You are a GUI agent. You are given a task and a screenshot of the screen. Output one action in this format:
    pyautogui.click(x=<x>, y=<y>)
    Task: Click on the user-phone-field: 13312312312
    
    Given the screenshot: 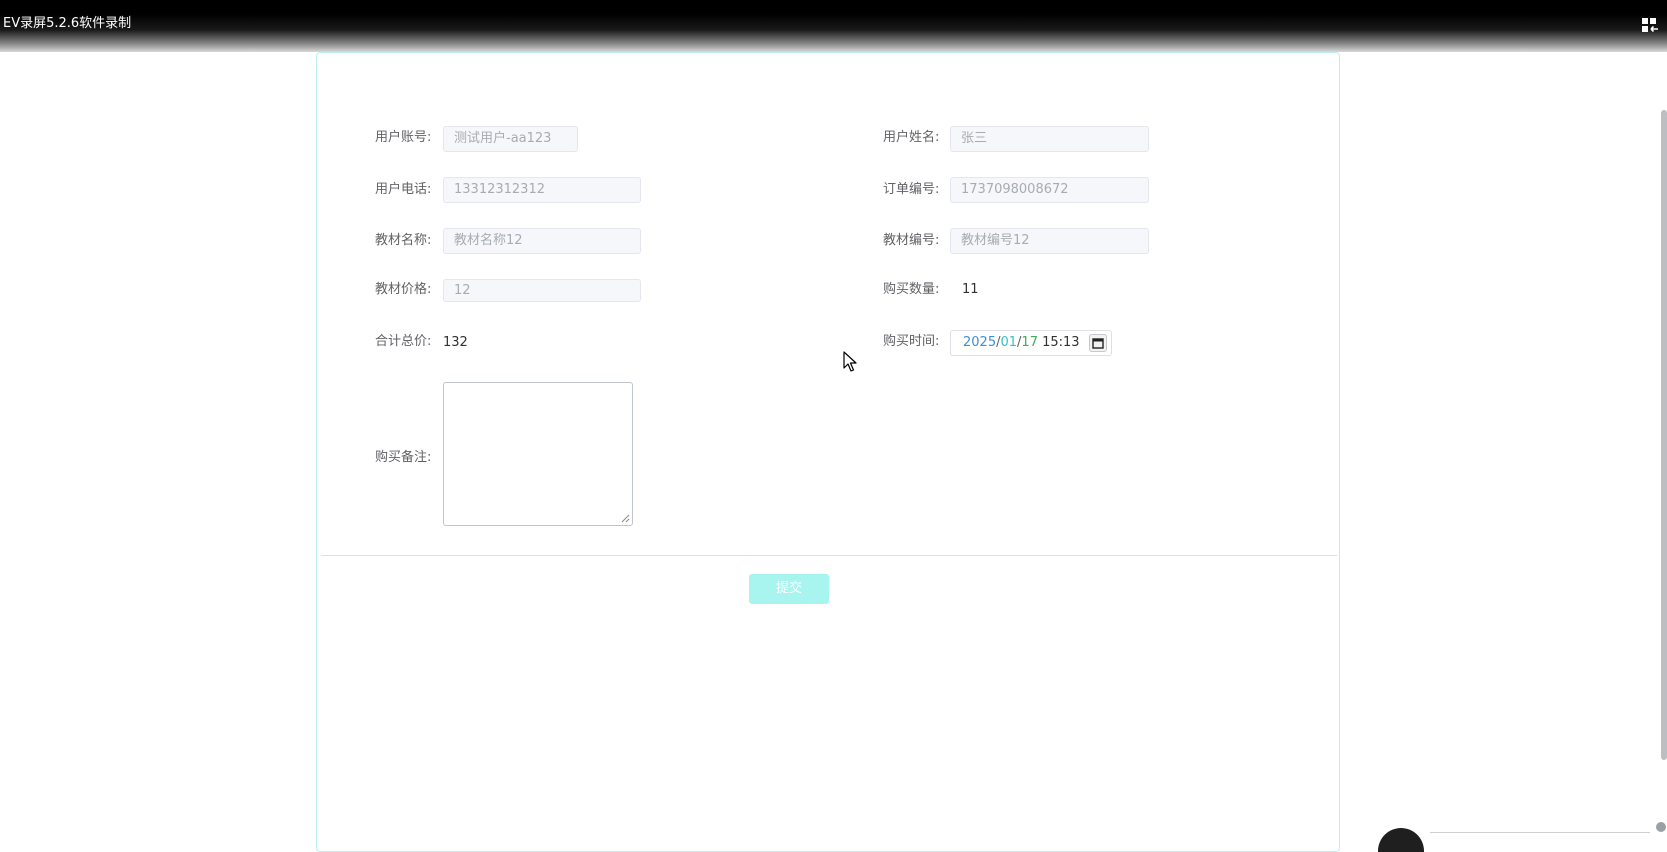 What is the action you would take?
    pyautogui.click(x=542, y=190)
    